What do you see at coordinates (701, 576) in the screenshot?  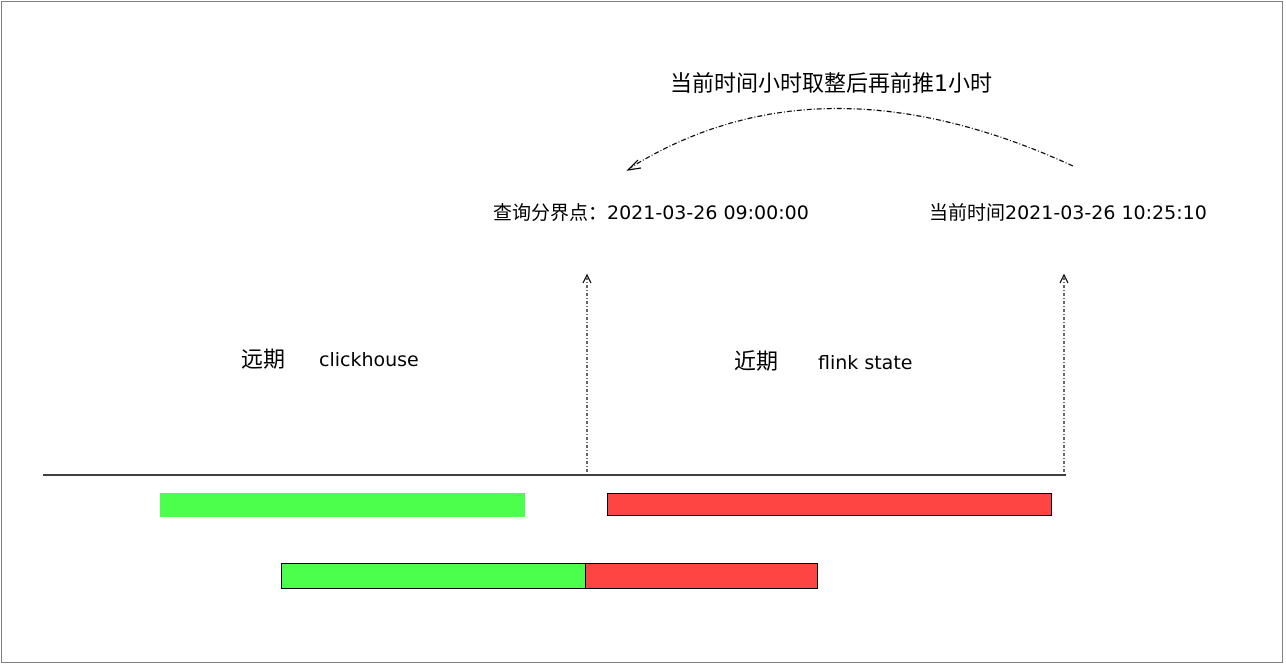 I see `query-near-segment` at bounding box center [701, 576].